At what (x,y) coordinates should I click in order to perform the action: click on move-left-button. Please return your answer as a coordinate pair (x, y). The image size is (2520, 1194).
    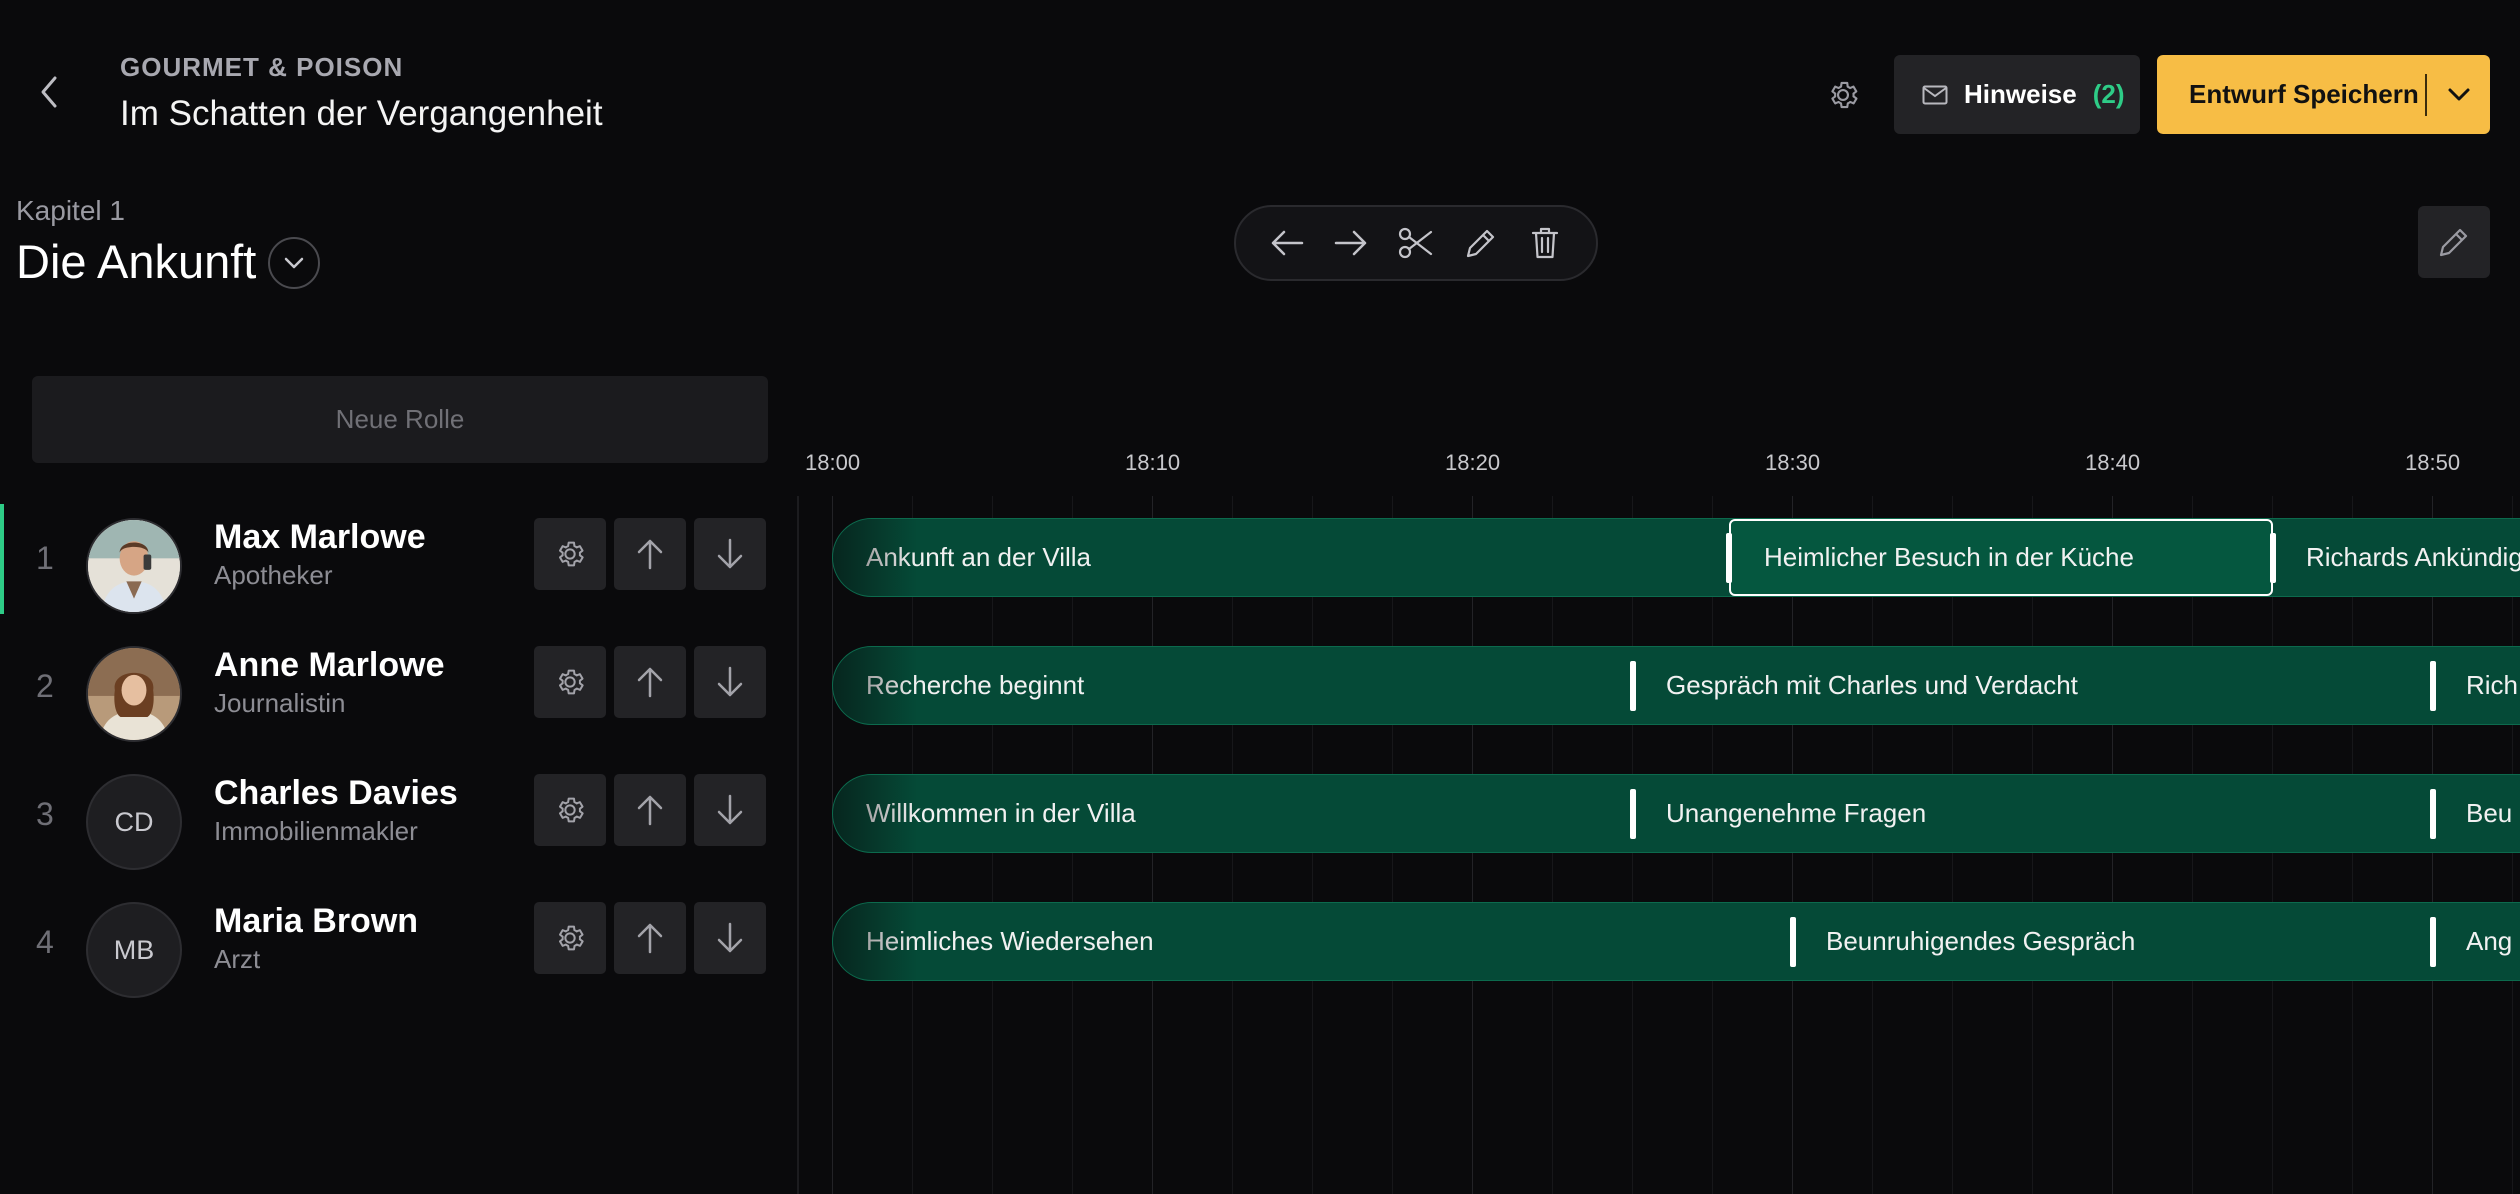
    Looking at the image, I should click on (1287, 243).